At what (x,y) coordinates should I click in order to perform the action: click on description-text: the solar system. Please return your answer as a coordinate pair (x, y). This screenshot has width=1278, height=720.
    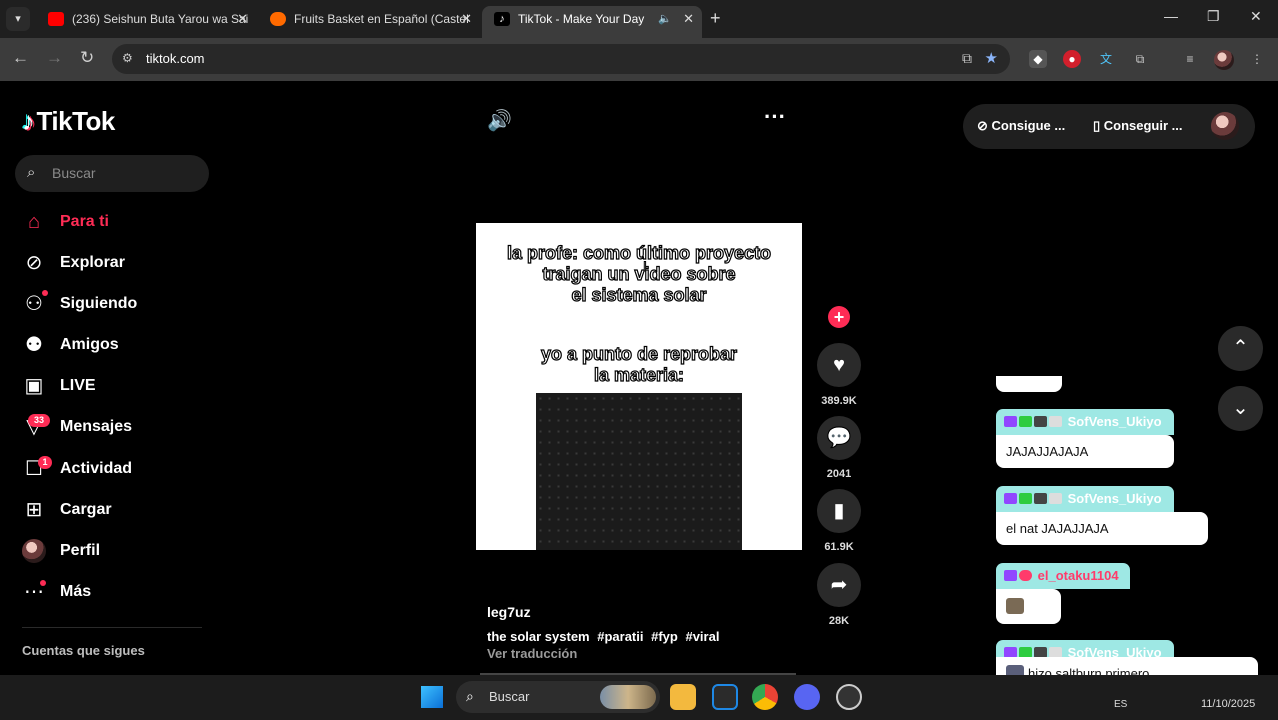
    Looking at the image, I should click on (538, 636).